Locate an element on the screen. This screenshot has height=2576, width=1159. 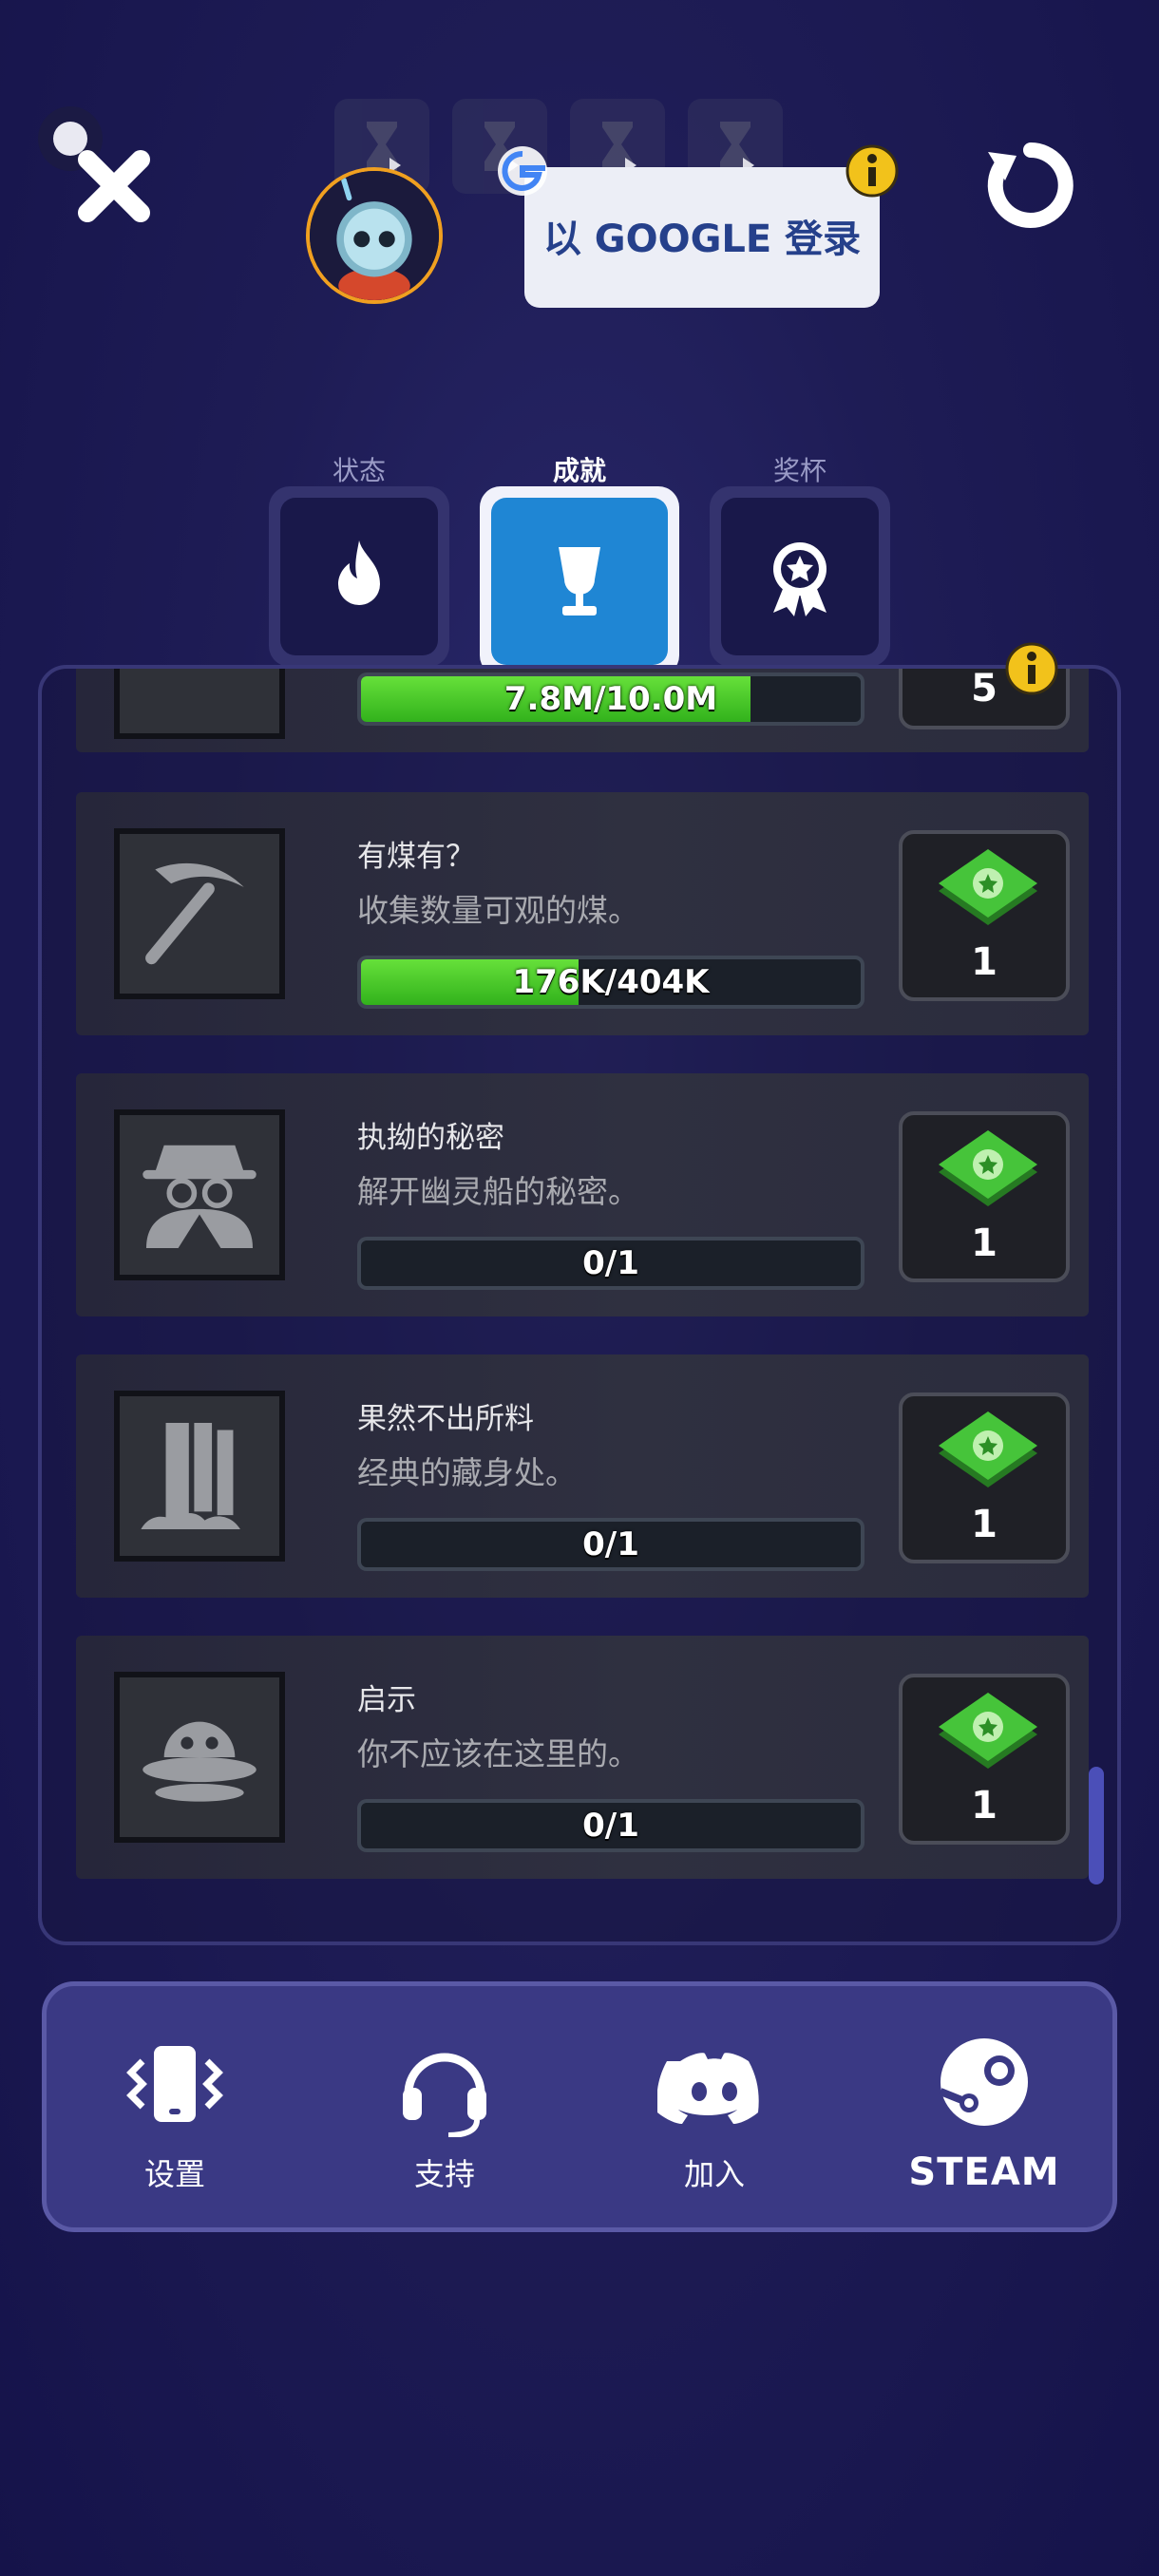
progress-bar: 176K/404K is located at coordinates (610, 982).